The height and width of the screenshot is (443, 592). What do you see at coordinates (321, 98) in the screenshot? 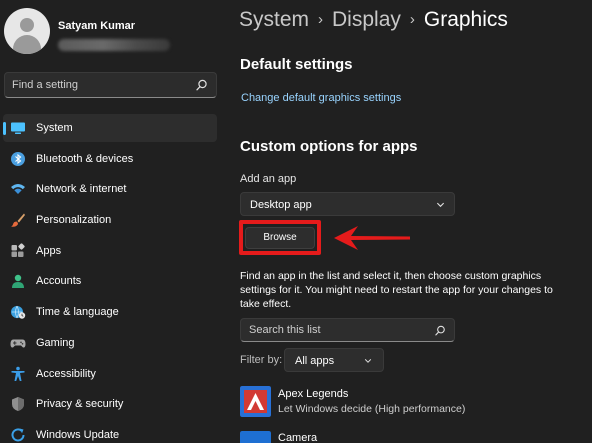
I see `change-default-graphics-link: Change default graphics settings` at bounding box center [321, 98].